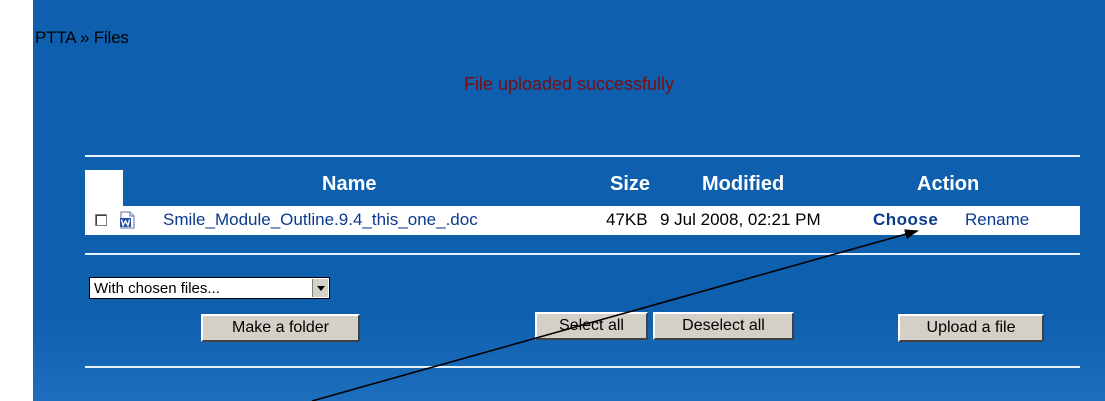  What do you see at coordinates (723, 326) in the screenshot?
I see `deselect-all-button: Deselect all` at bounding box center [723, 326].